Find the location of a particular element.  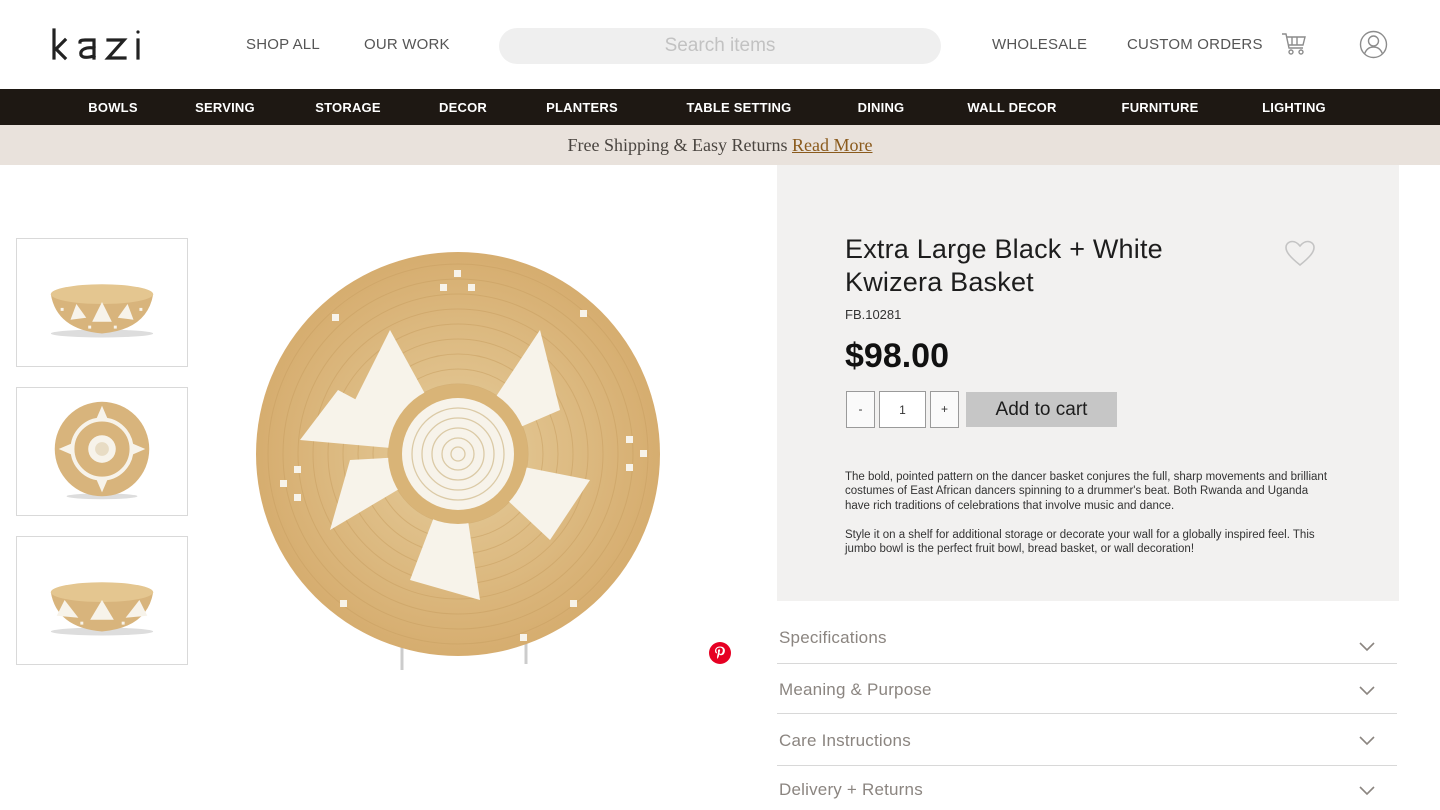

pinterest-icon is located at coordinates (720, 653).